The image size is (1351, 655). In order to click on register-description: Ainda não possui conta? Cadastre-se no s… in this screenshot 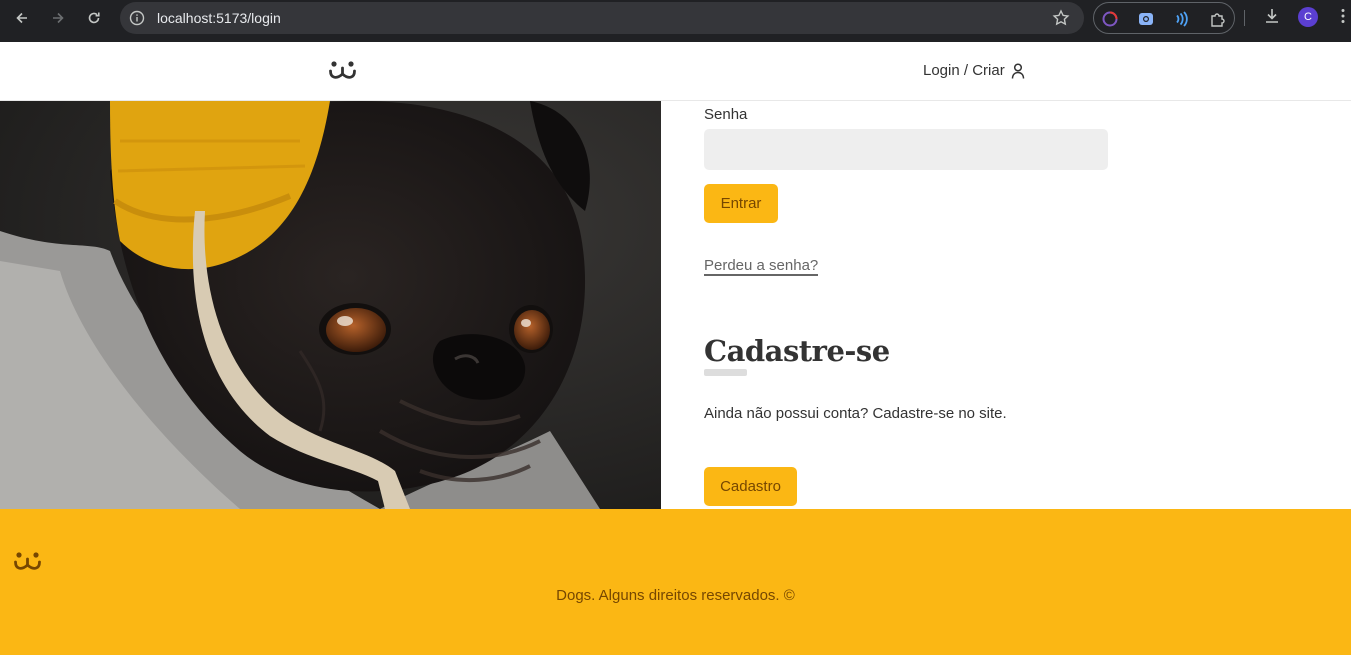, I will do `click(855, 413)`.